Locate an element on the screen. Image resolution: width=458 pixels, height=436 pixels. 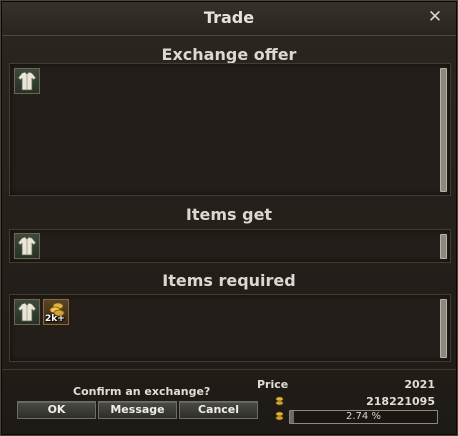
titlebar: Trade ✕ is located at coordinates (229, 19).